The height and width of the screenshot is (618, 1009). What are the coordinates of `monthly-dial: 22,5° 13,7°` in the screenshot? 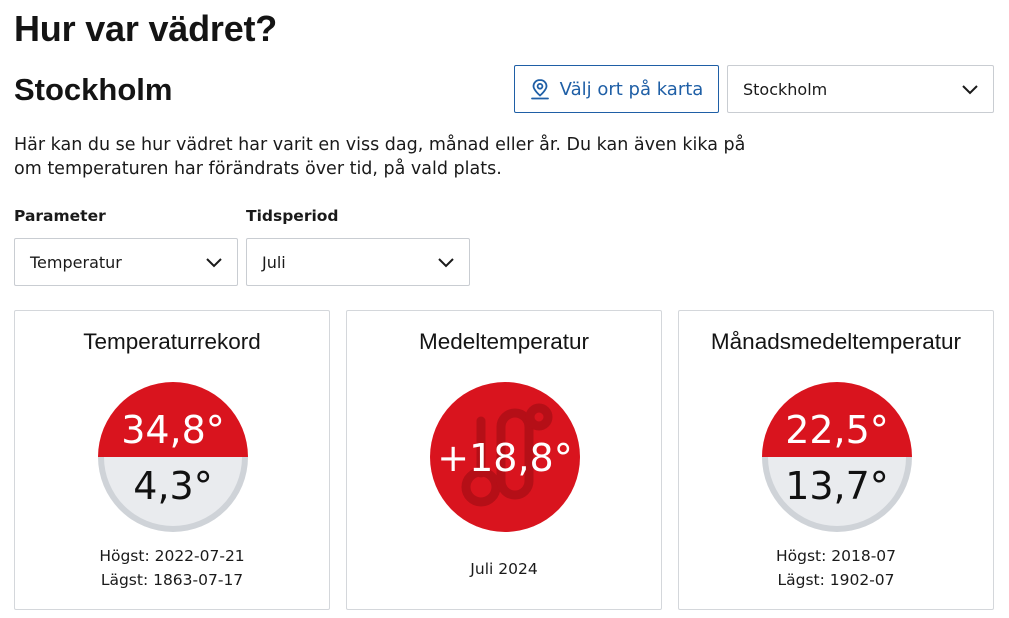 It's located at (837, 457).